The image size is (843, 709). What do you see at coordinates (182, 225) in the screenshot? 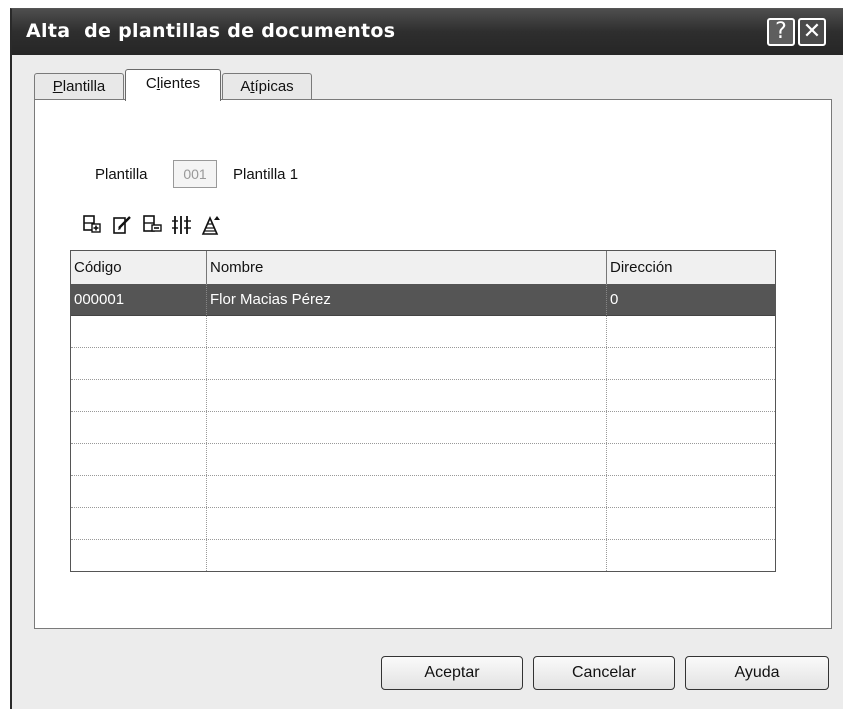
I see `columns-icon` at bounding box center [182, 225].